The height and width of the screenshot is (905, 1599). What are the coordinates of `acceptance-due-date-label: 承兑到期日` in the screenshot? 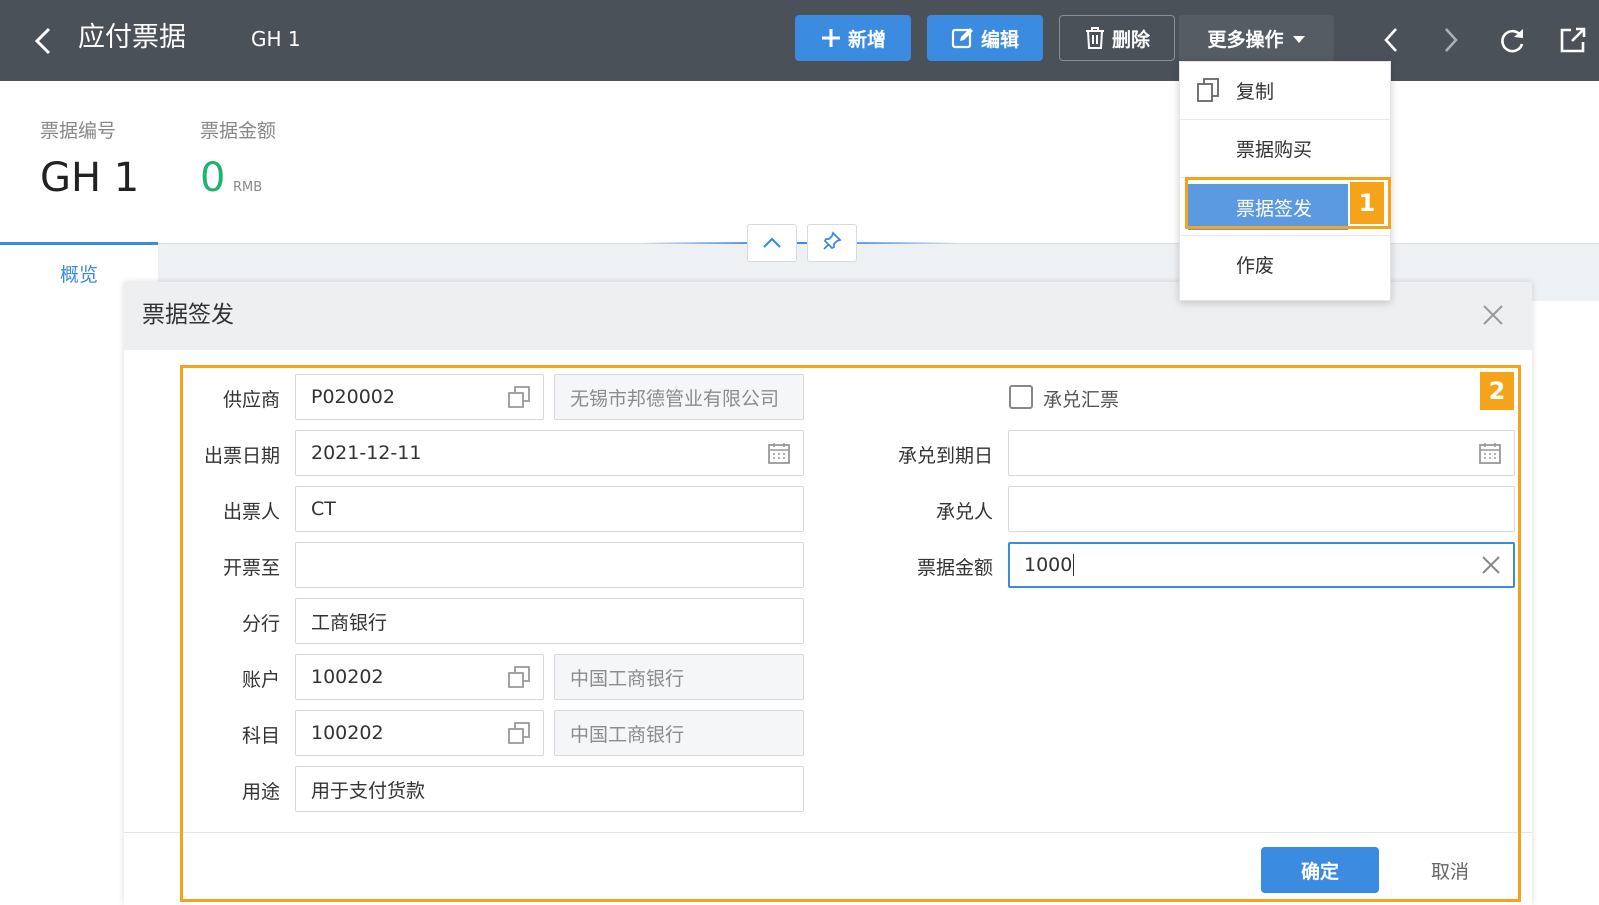 It's located at (945, 456).